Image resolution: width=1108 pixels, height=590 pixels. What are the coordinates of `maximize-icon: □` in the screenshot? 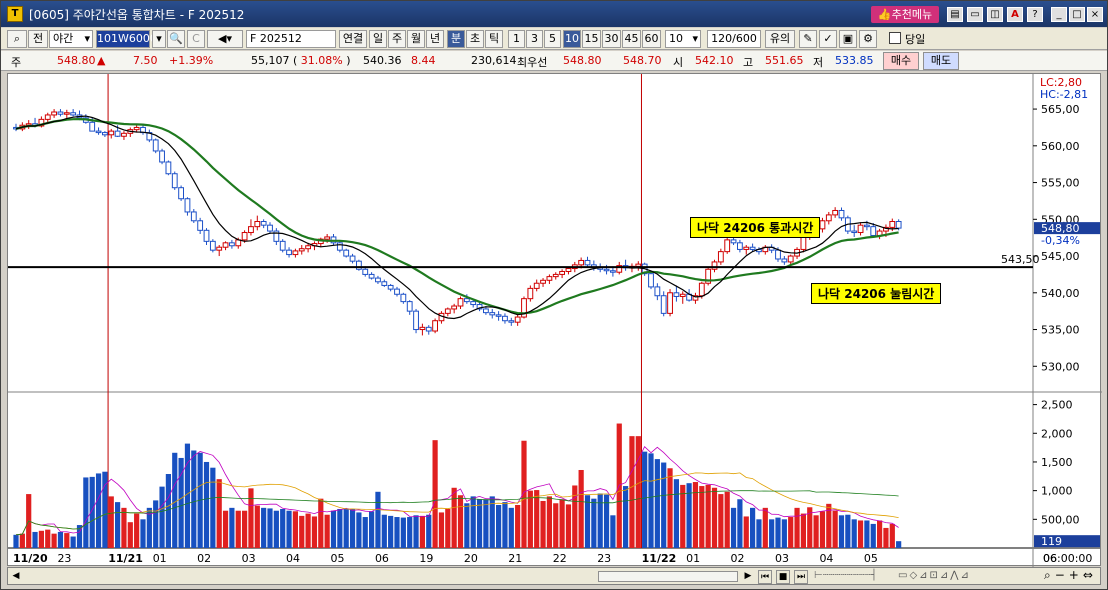 It's located at (1077, 14).